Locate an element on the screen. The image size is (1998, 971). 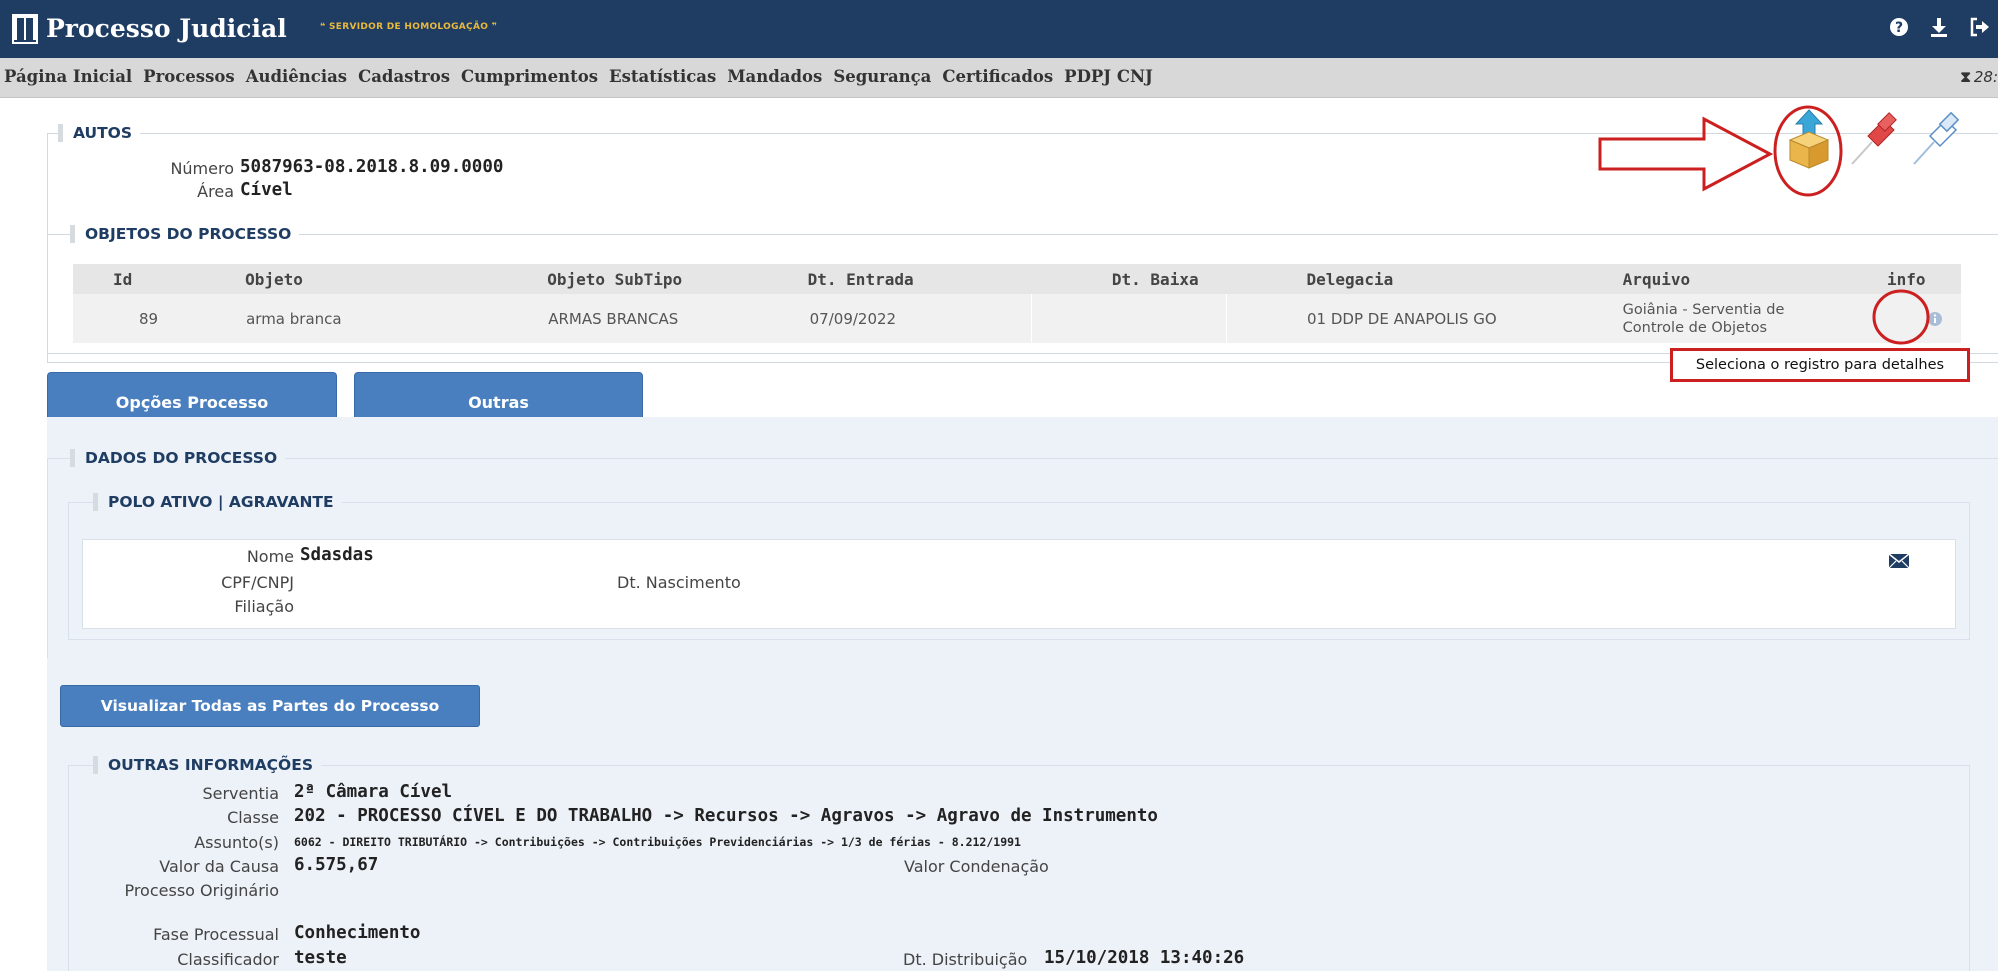
valor-condenacao-label: Valor Condenação is located at coordinates (976, 866).